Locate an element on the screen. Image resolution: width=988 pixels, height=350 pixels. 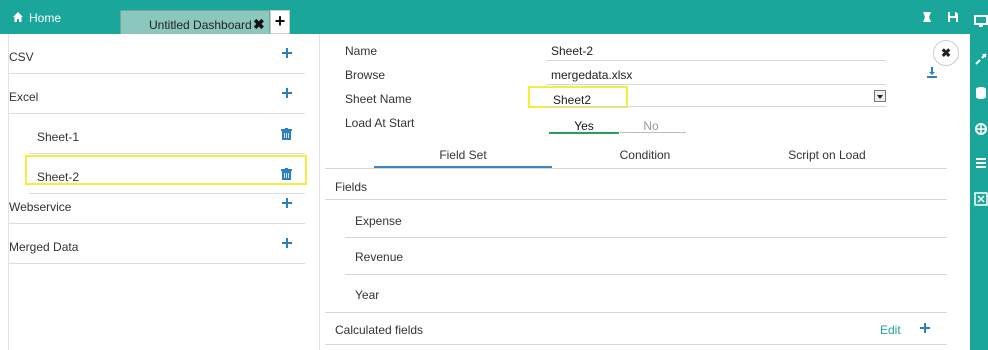
field-row-year: Year is located at coordinates (367, 295).